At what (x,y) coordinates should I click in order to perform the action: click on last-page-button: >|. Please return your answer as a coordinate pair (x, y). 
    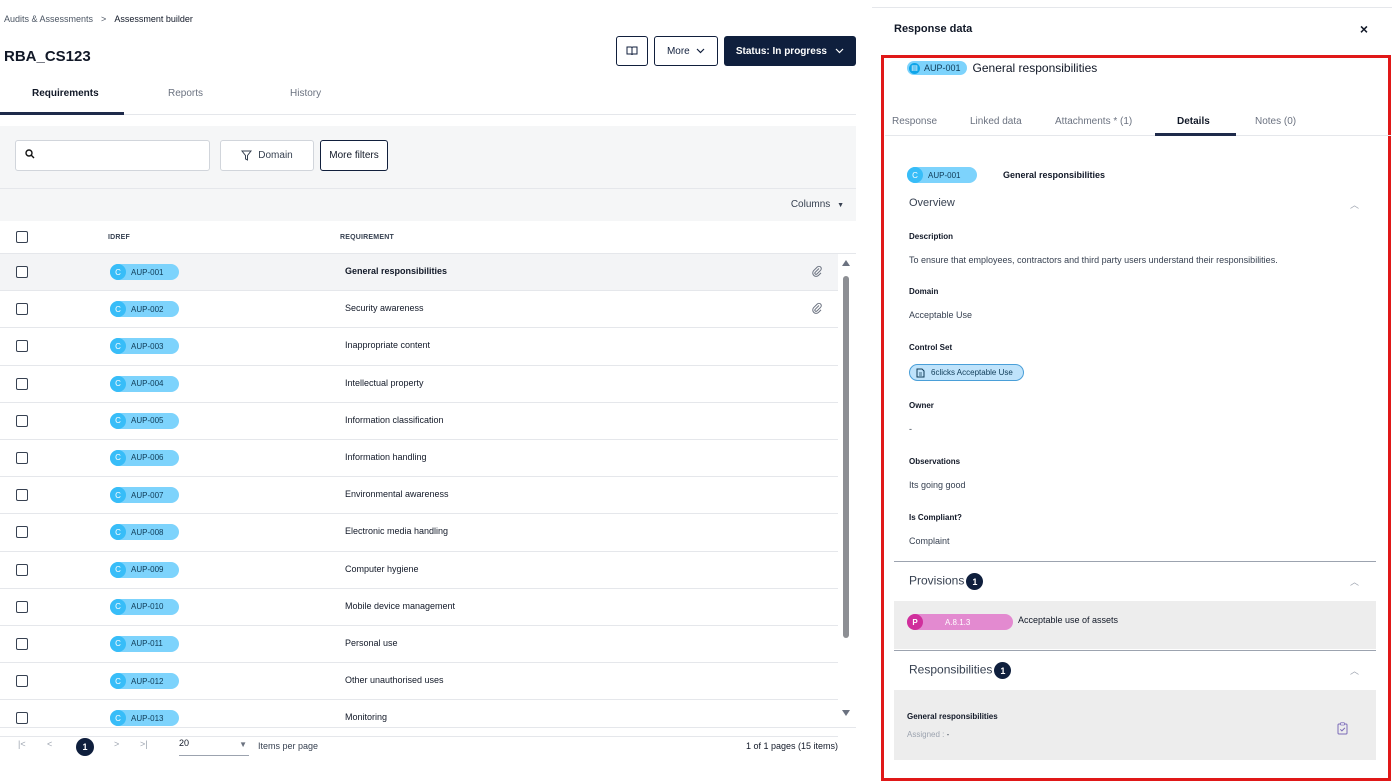
    Looking at the image, I should click on (144, 744).